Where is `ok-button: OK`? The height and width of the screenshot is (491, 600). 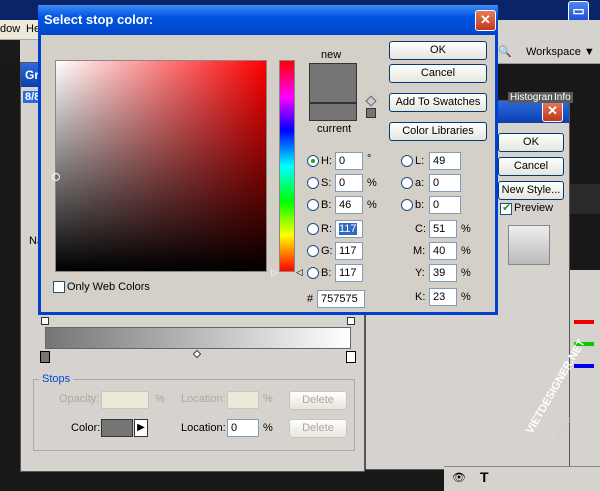 ok-button: OK is located at coordinates (438, 50).